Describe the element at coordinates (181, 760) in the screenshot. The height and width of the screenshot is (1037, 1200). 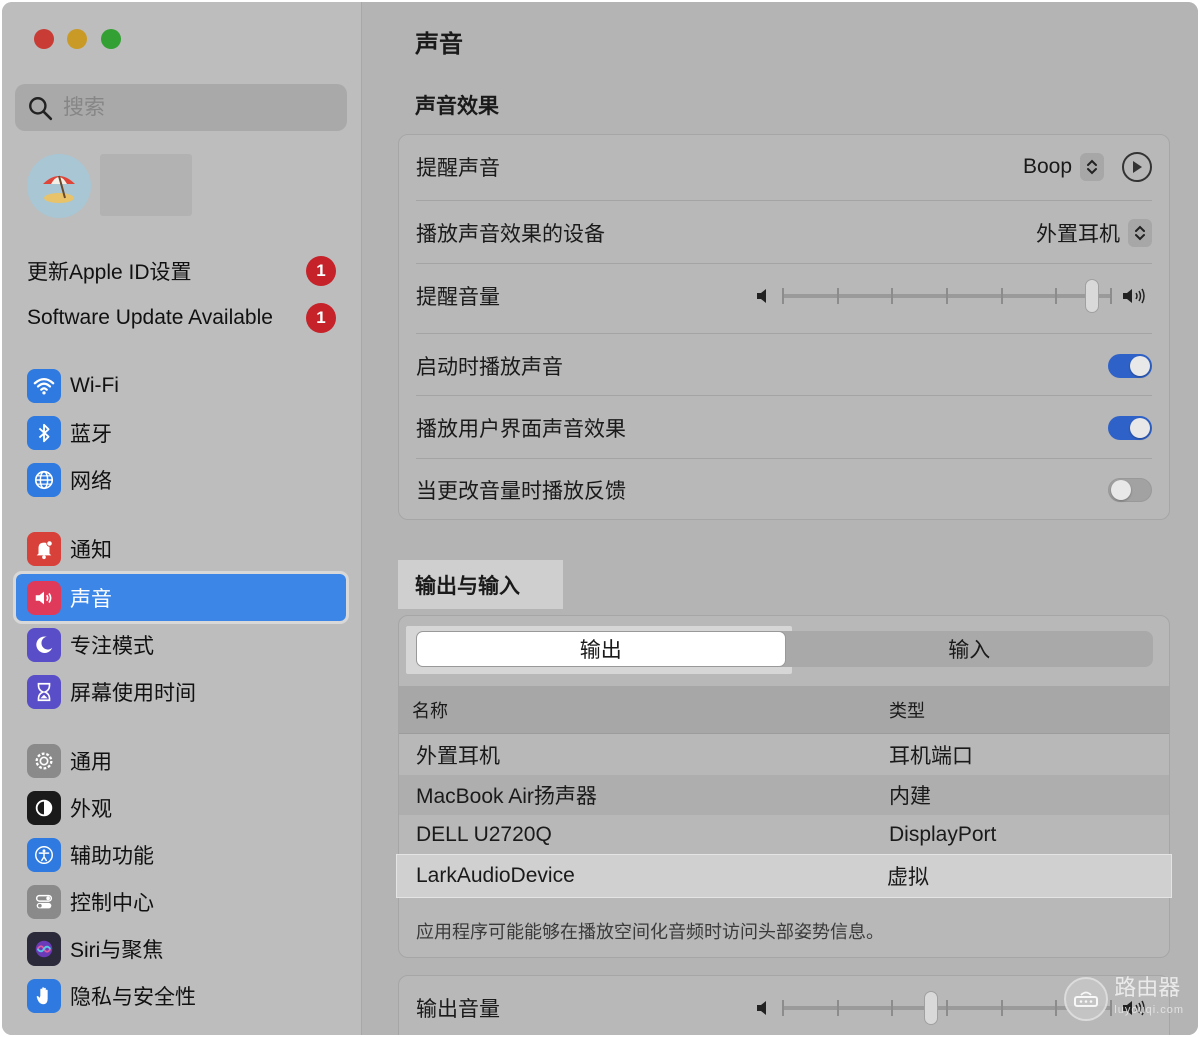
I see `sidebar-item-general: 通用` at that location.